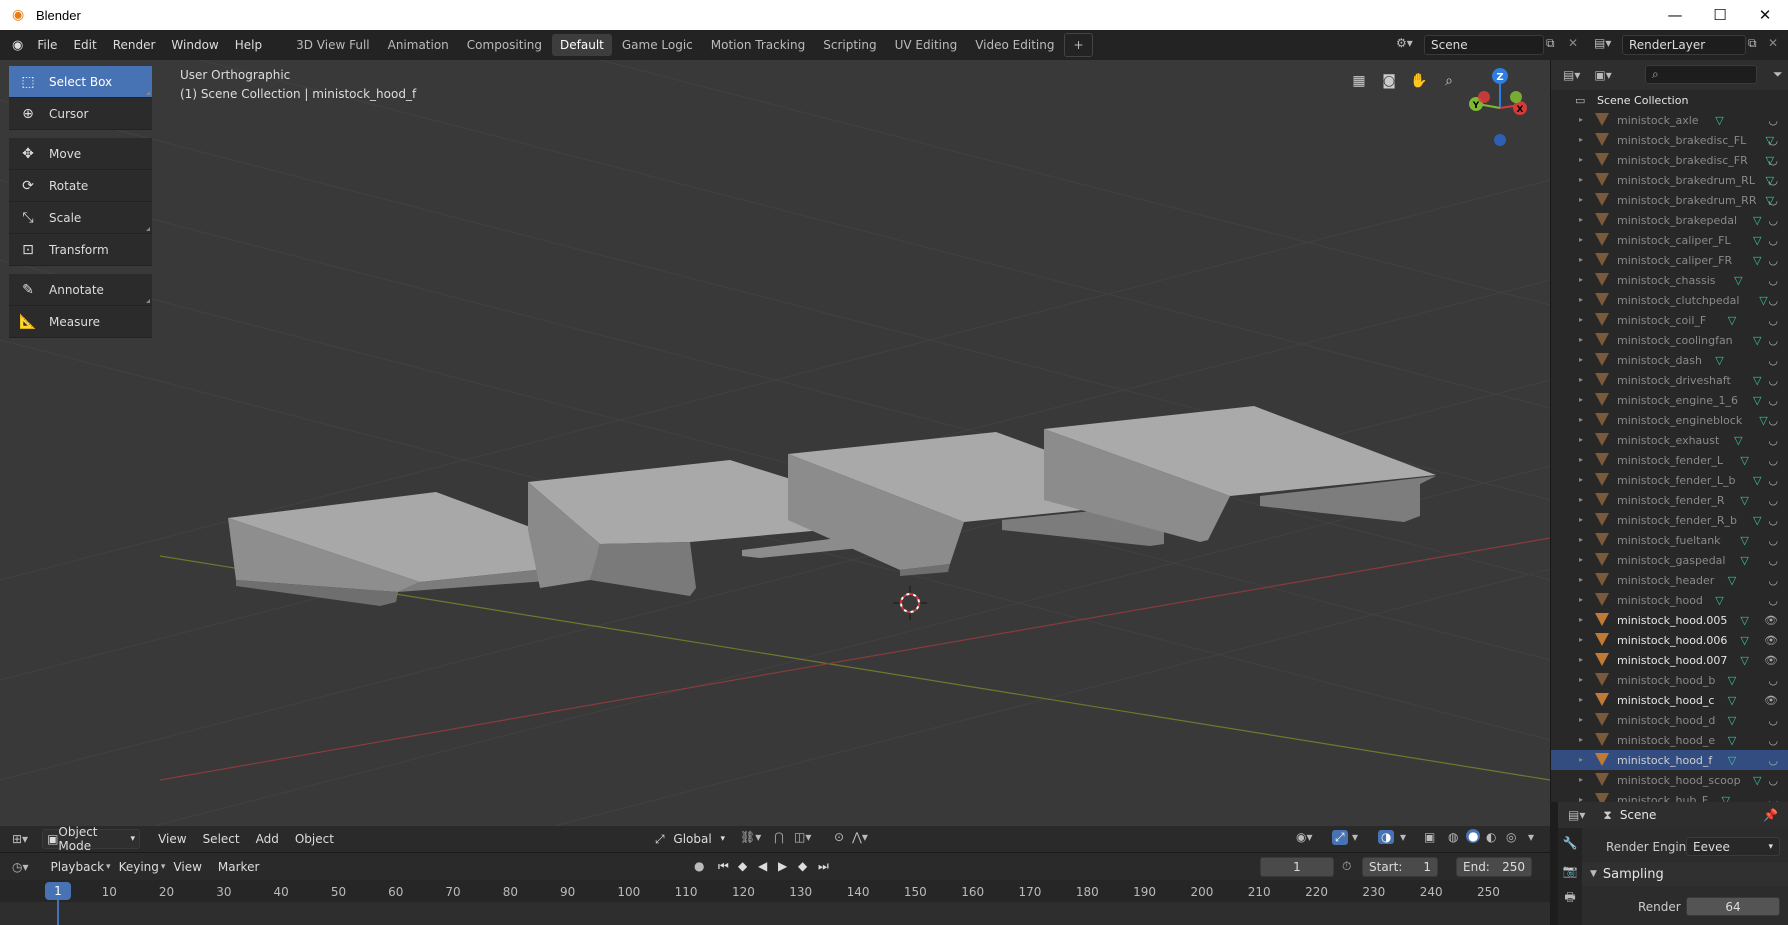  I want to click on rendered-shading-icon: ◎, so click(1511, 837).